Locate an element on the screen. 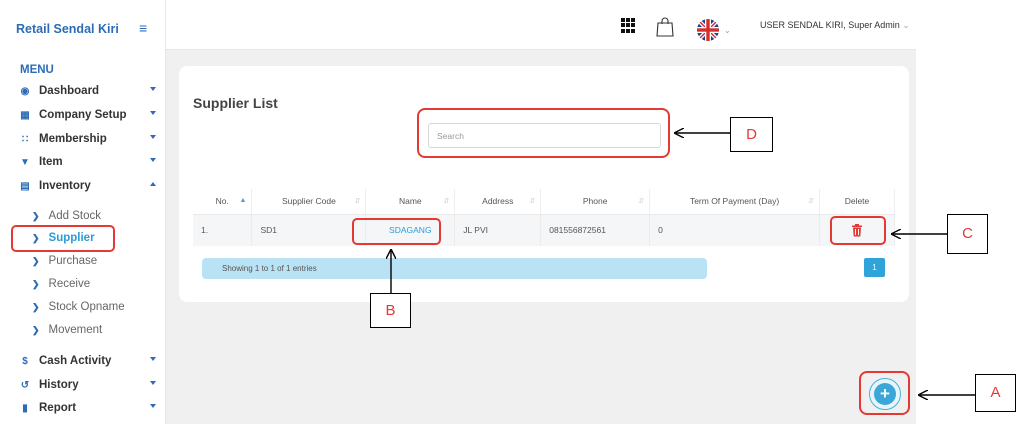 Image resolution: width=1023 pixels, height=436 pixels. sidebar-subitem-movement: ❯ Movement is located at coordinates (67, 330).